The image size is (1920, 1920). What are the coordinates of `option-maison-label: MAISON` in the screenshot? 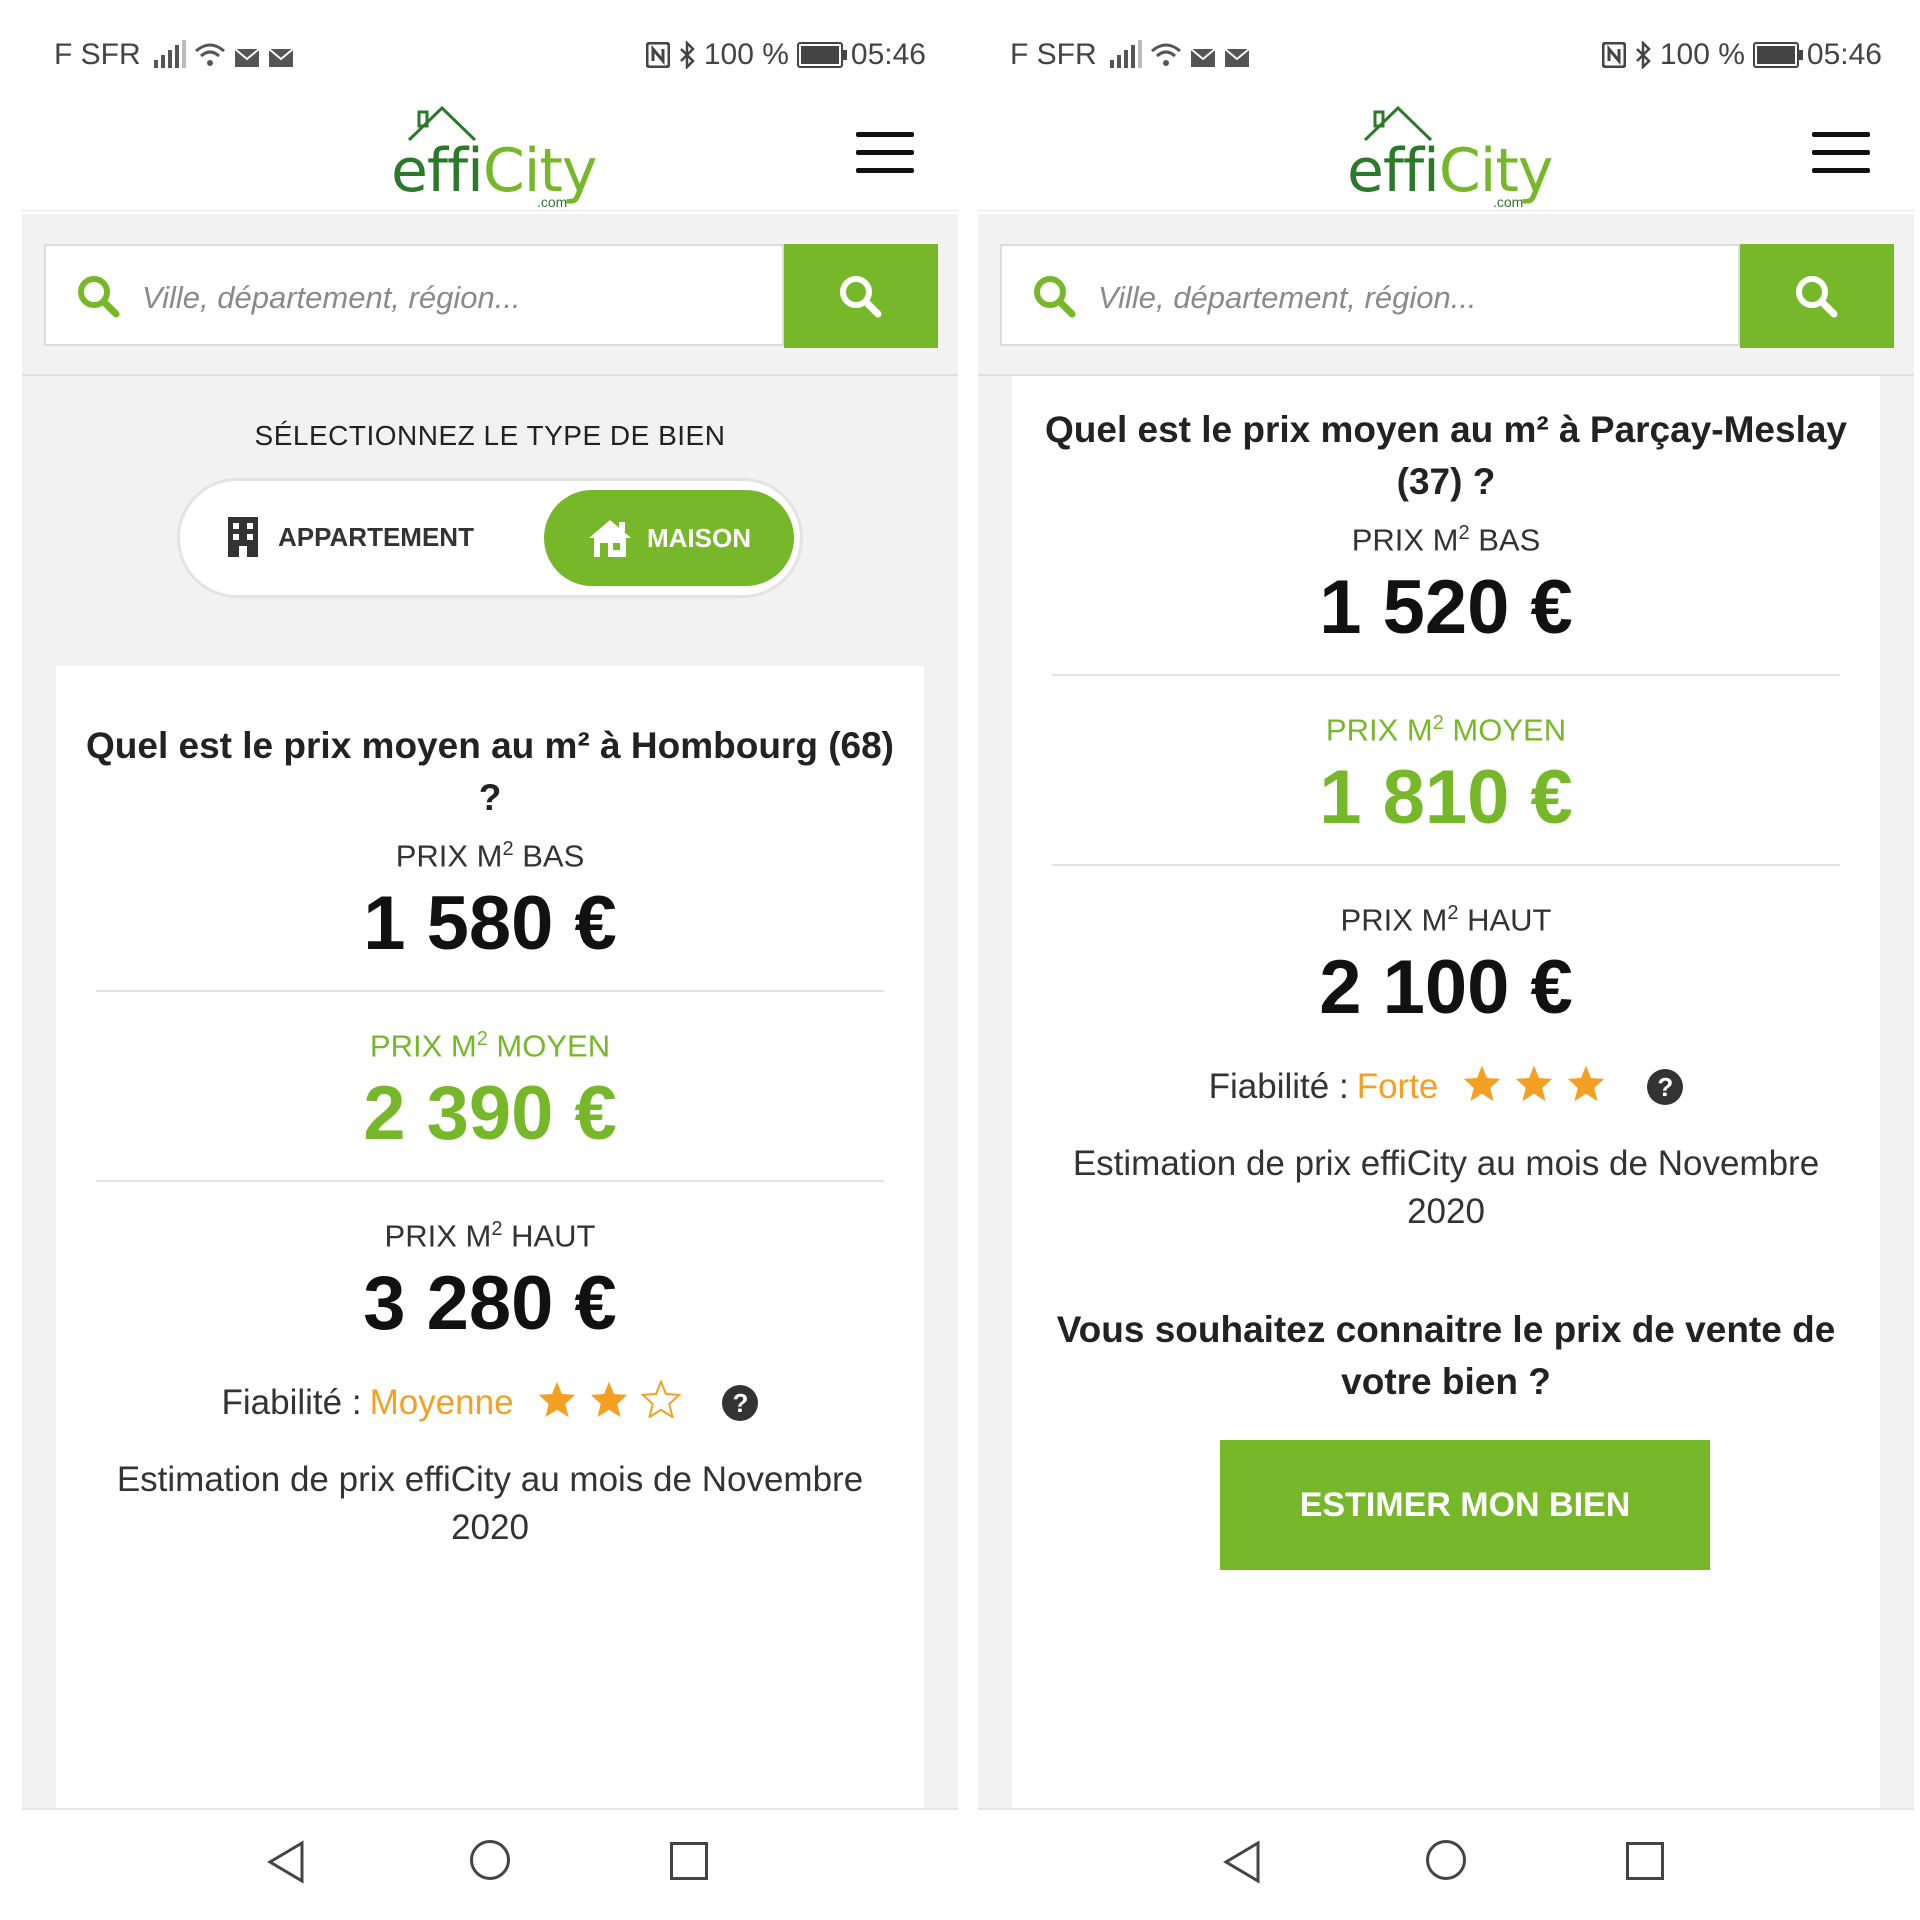 It's located at (699, 537).